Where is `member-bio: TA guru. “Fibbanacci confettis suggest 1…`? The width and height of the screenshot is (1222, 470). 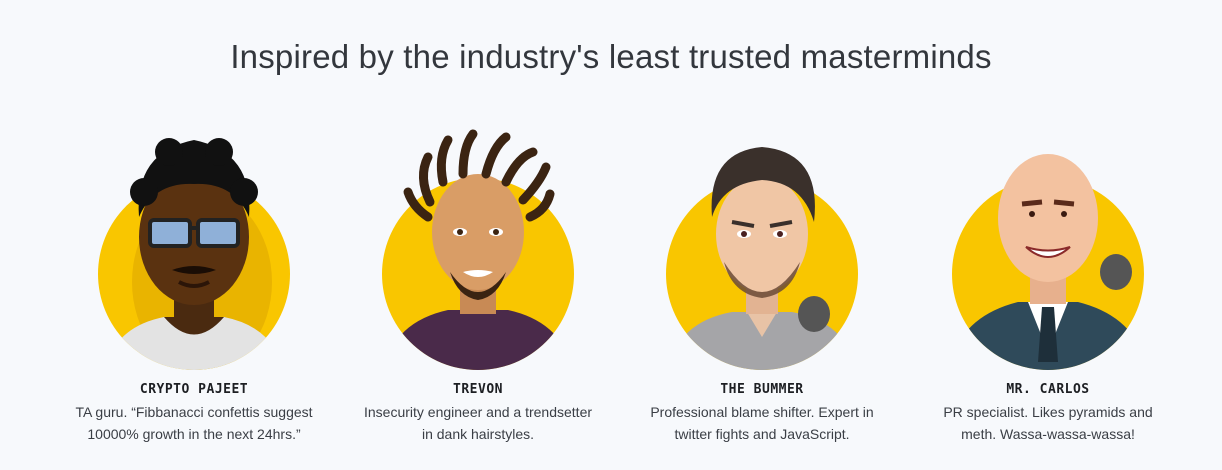 member-bio: TA guru. “Fibbanacci confettis suggest 1… is located at coordinates (194, 423).